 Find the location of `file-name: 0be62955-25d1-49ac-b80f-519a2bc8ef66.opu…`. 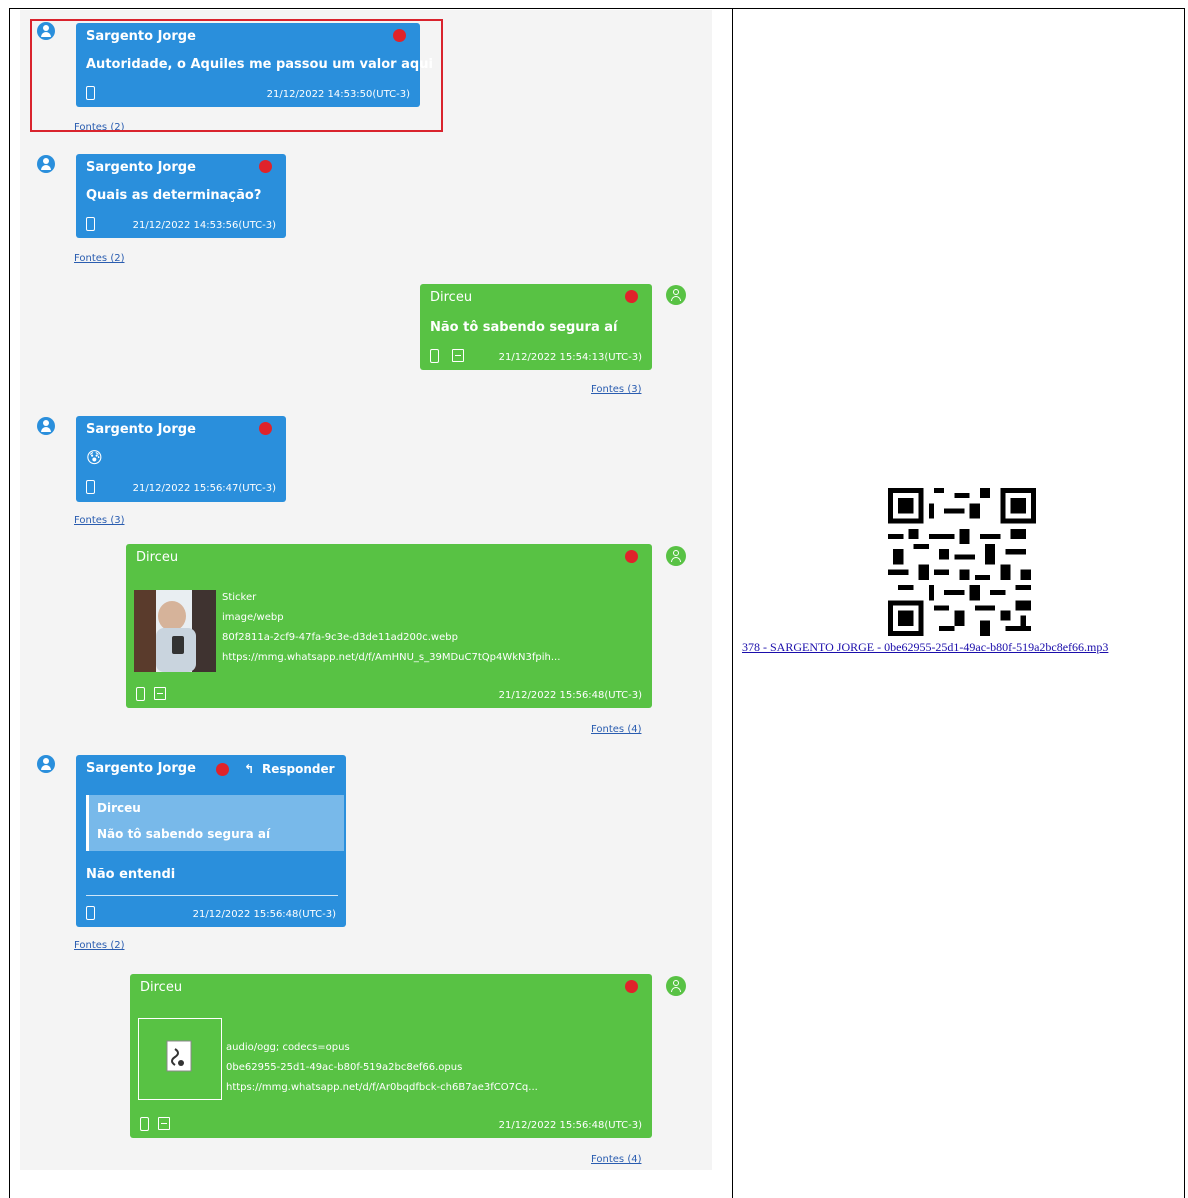

file-name: 0be62955-25d1-49ac-b80f-519a2bc8ef66.opu… is located at coordinates (344, 1067).